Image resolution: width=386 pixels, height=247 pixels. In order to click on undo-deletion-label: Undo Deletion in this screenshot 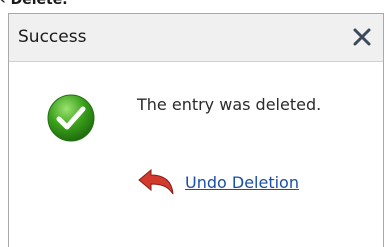, I will do `click(242, 182)`.